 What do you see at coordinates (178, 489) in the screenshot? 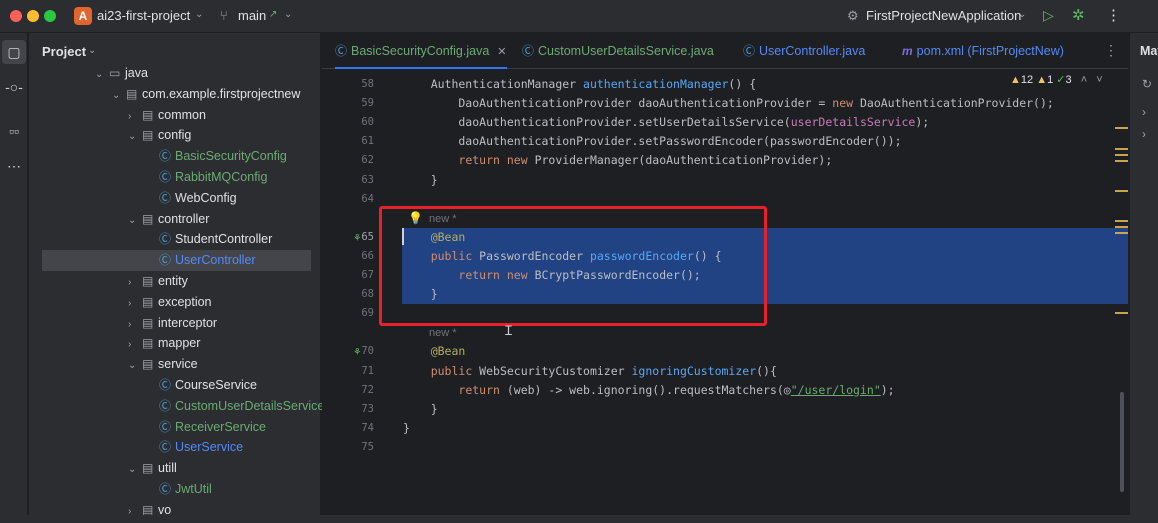
I see `tree-item: Ⓒ JwtUtil` at bounding box center [178, 489].